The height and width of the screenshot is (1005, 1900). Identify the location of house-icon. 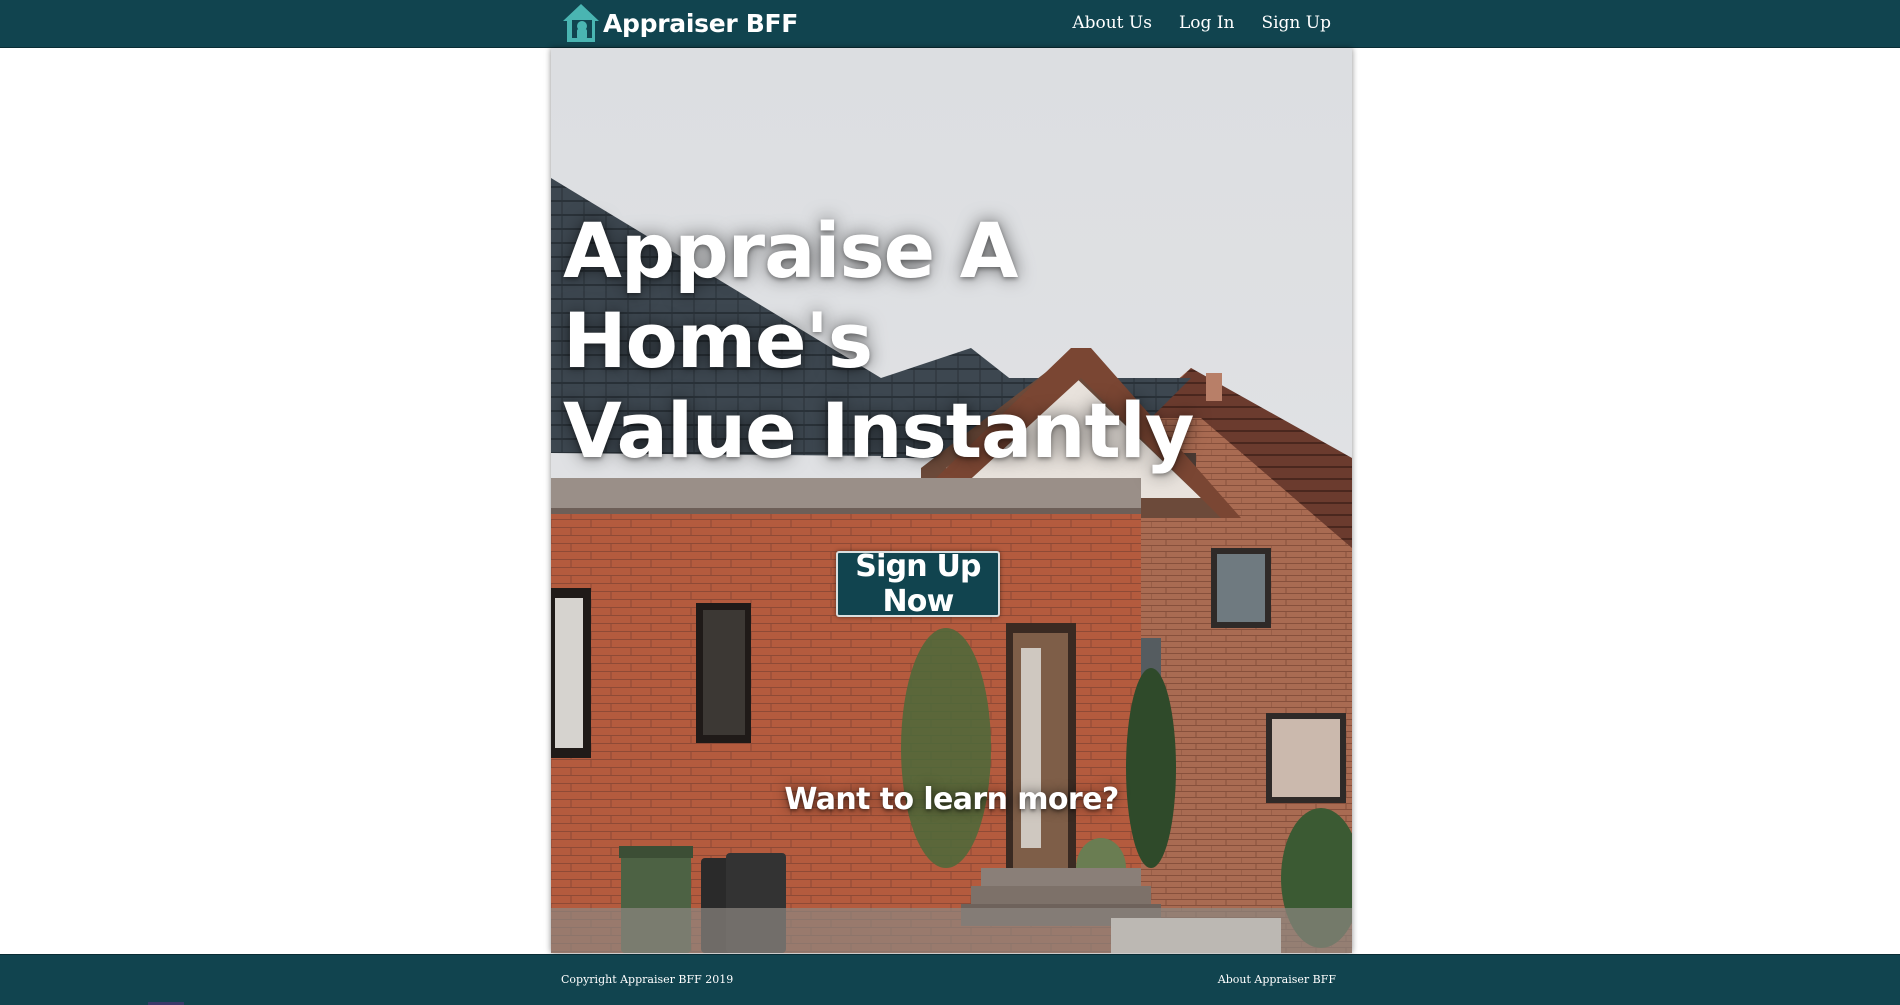
(581, 23).